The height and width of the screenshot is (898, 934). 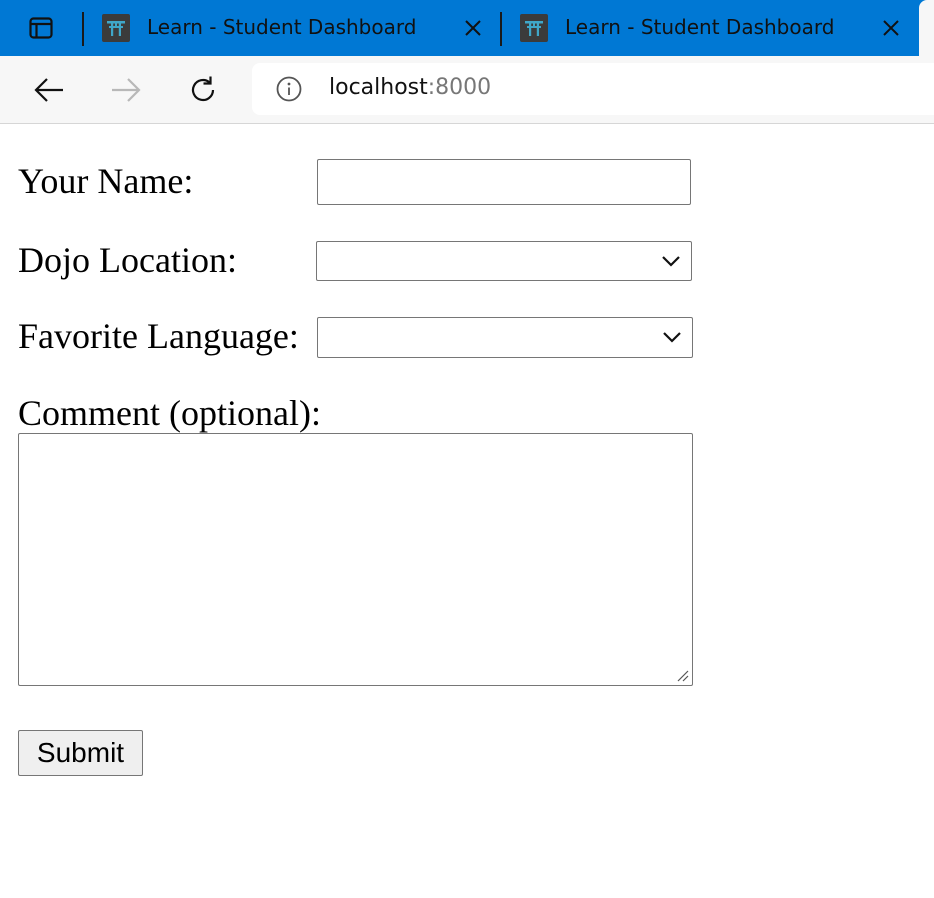 I want to click on arrow-left-icon, so click(x=48, y=90).